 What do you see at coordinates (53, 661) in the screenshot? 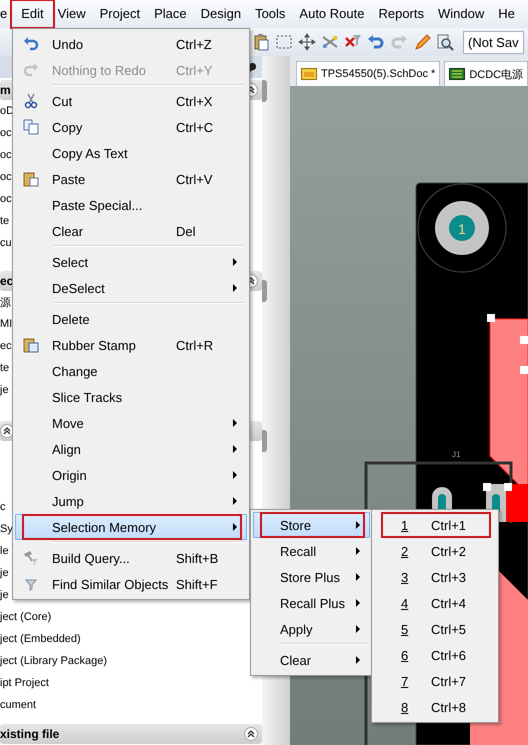
I see `panel-item: ject (Library Package)` at bounding box center [53, 661].